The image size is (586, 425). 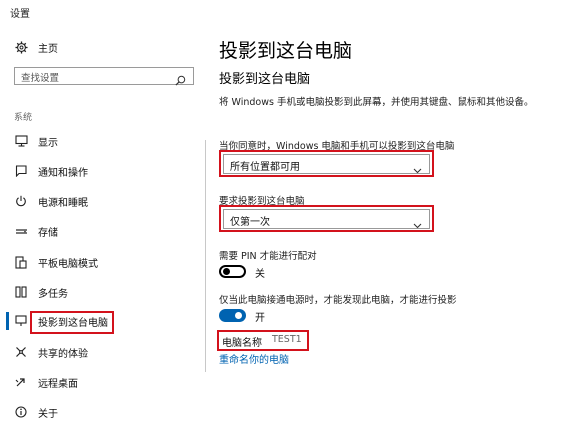 I want to click on search-input: 查找设置, so click(x=104, y=76).